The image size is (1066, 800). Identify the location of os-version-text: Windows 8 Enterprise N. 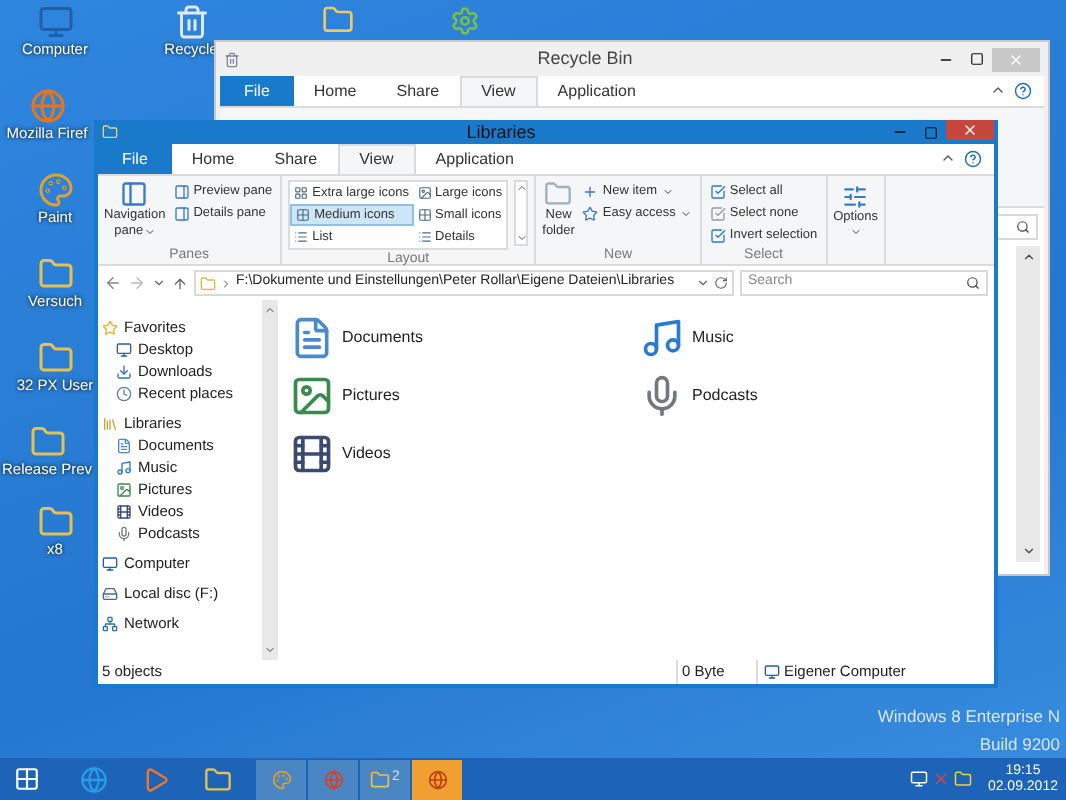
(968, 717).